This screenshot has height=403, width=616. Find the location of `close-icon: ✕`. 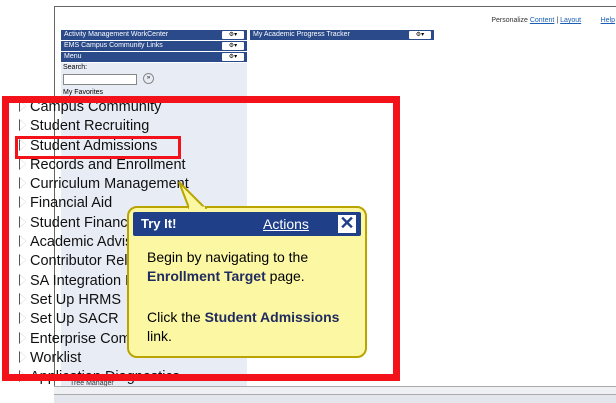

close-icon: ✕ is located at coordinates (347, 224).